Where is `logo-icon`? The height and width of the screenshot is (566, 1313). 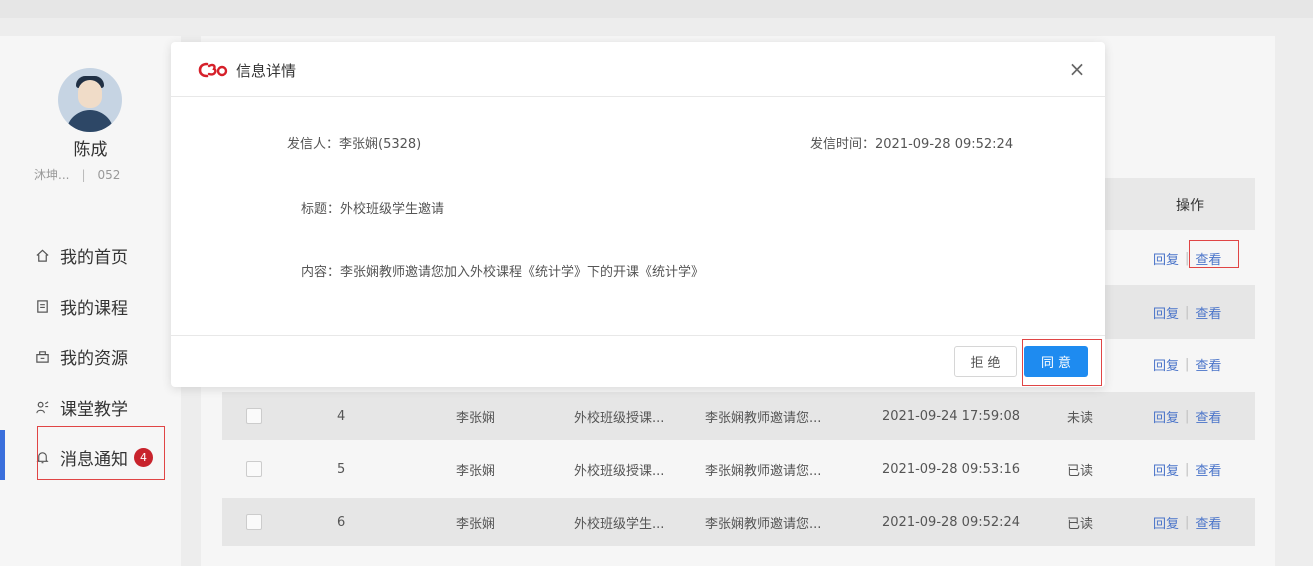 logo-icon is located at coordinates (213, 70).